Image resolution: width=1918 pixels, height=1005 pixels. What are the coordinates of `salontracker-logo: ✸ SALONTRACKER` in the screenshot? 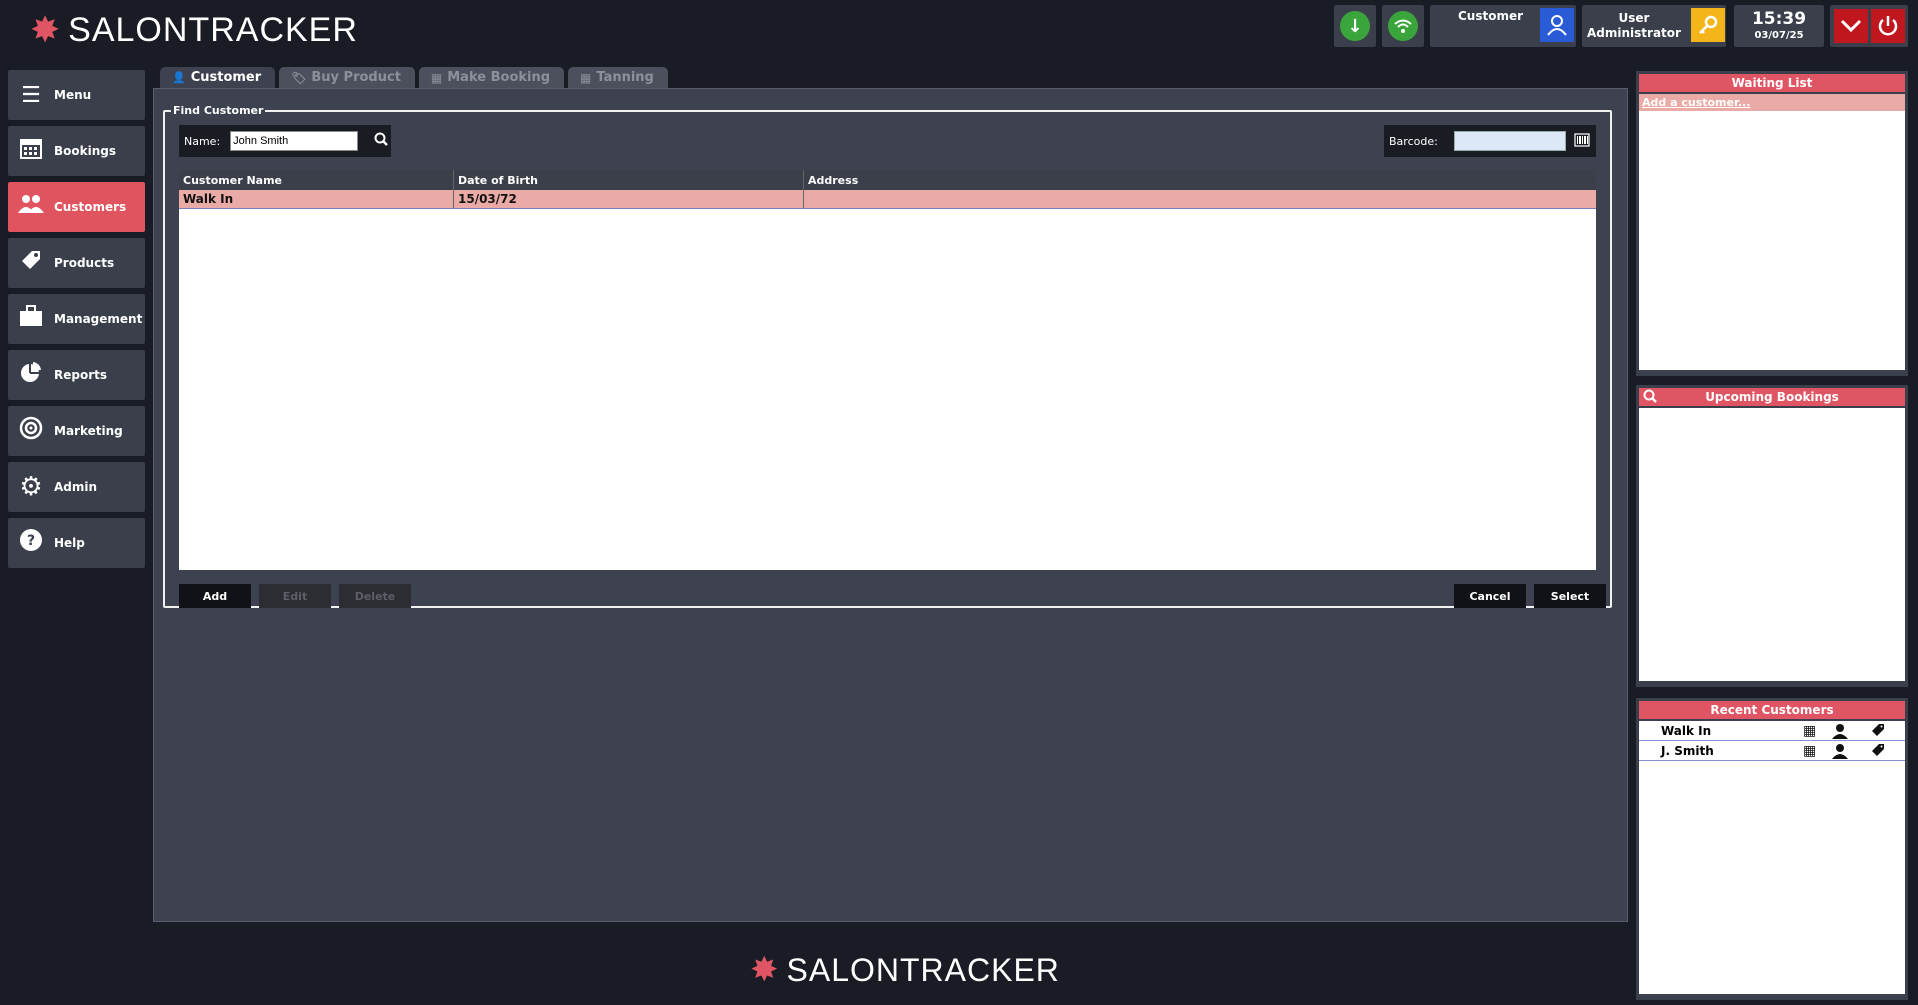 It's located at (194, 30).